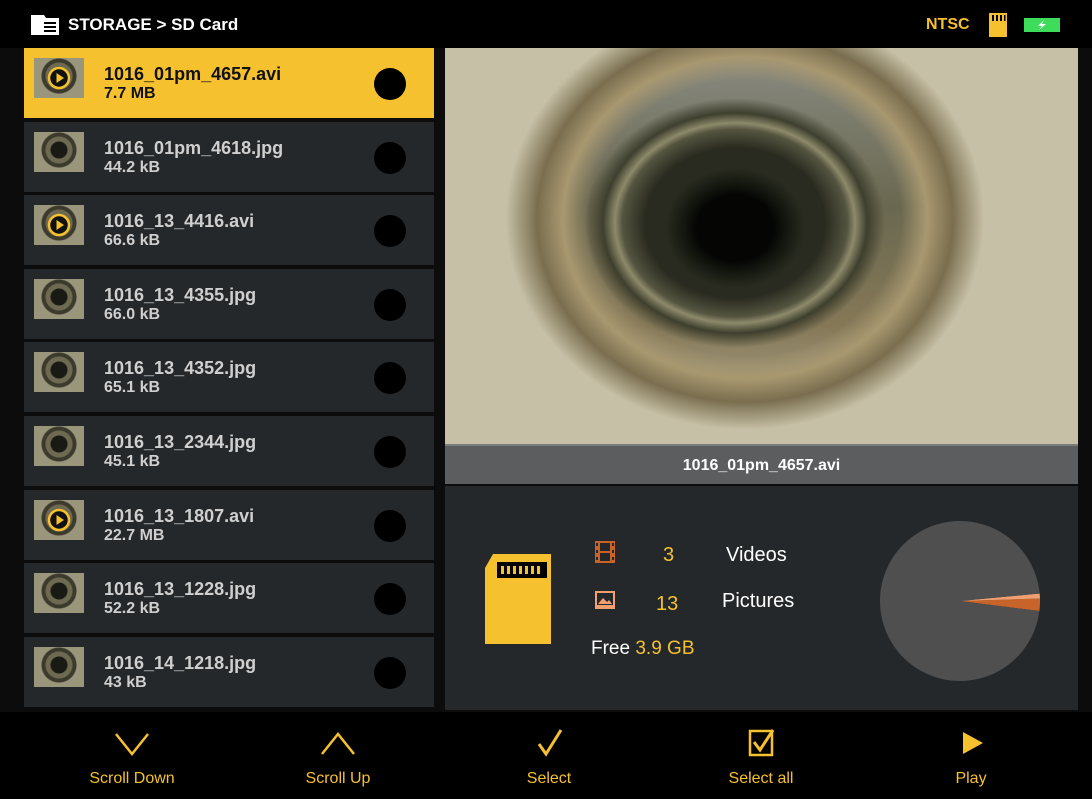 The image size is (1092, 799). What do you see at coordinates (180, 663) in the screenshot?
I see `file-name: 1016_14_1218.jpg` at bounding box center [180, 663].